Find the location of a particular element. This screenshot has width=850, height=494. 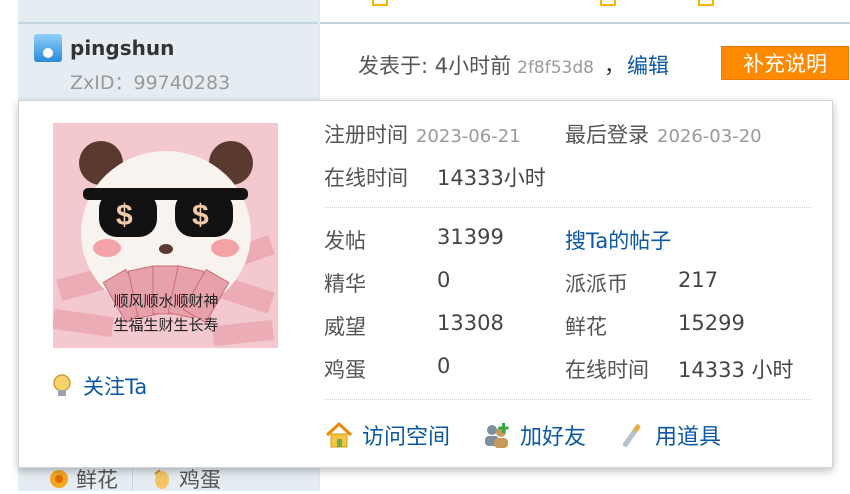

register-date: 2023-06-21 is located at coordinates (468, 136).